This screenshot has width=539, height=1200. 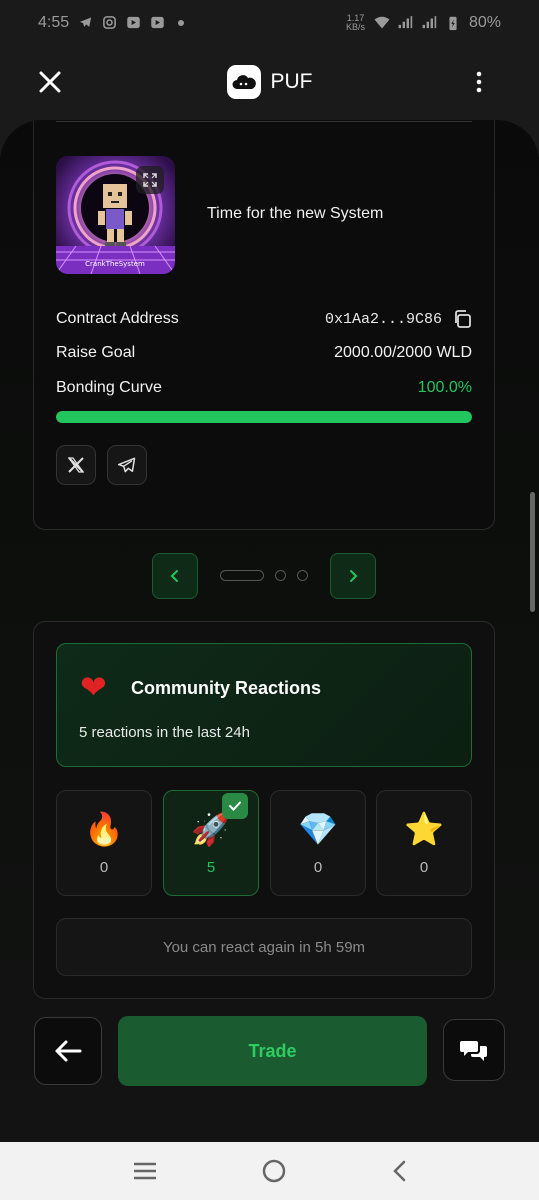 I want to click on raise-goal-value: 2000.00/2000 WLD, so click(x=403, y=352).